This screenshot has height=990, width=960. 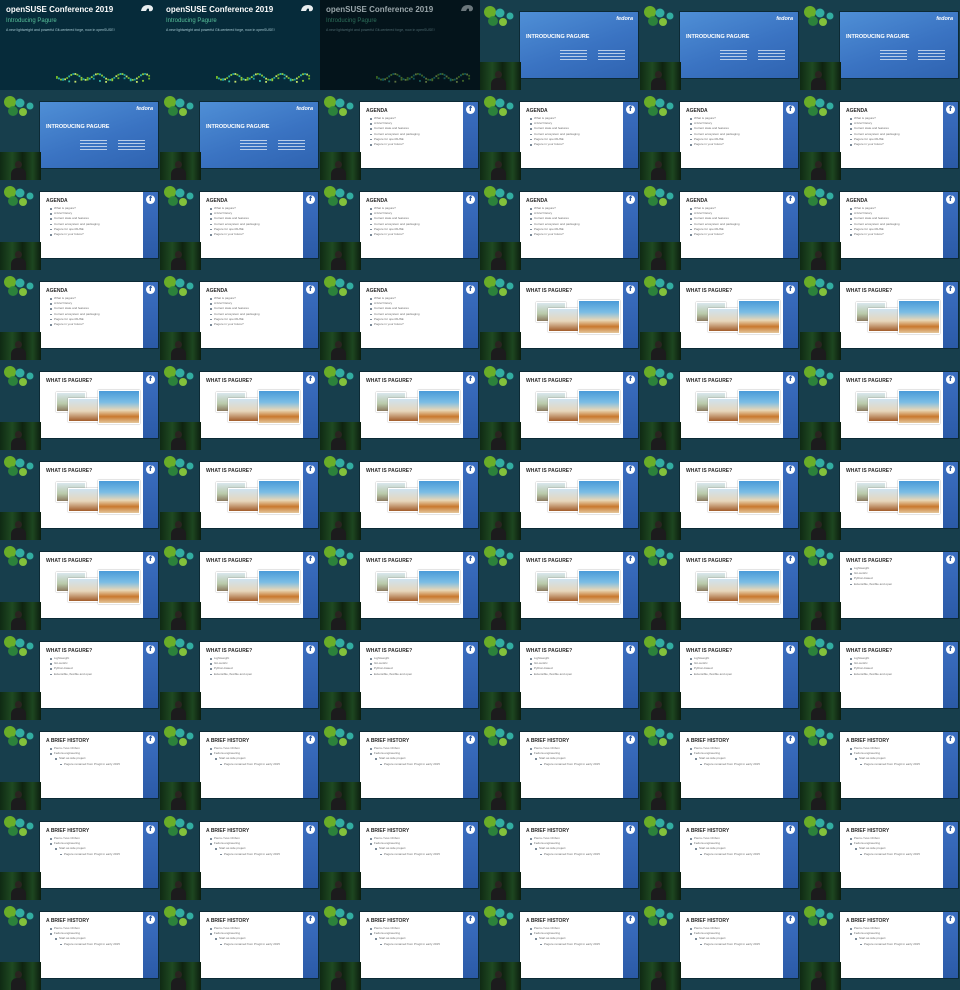 I want to click on fedora-brand: fedora, so click(x=944, y=19).